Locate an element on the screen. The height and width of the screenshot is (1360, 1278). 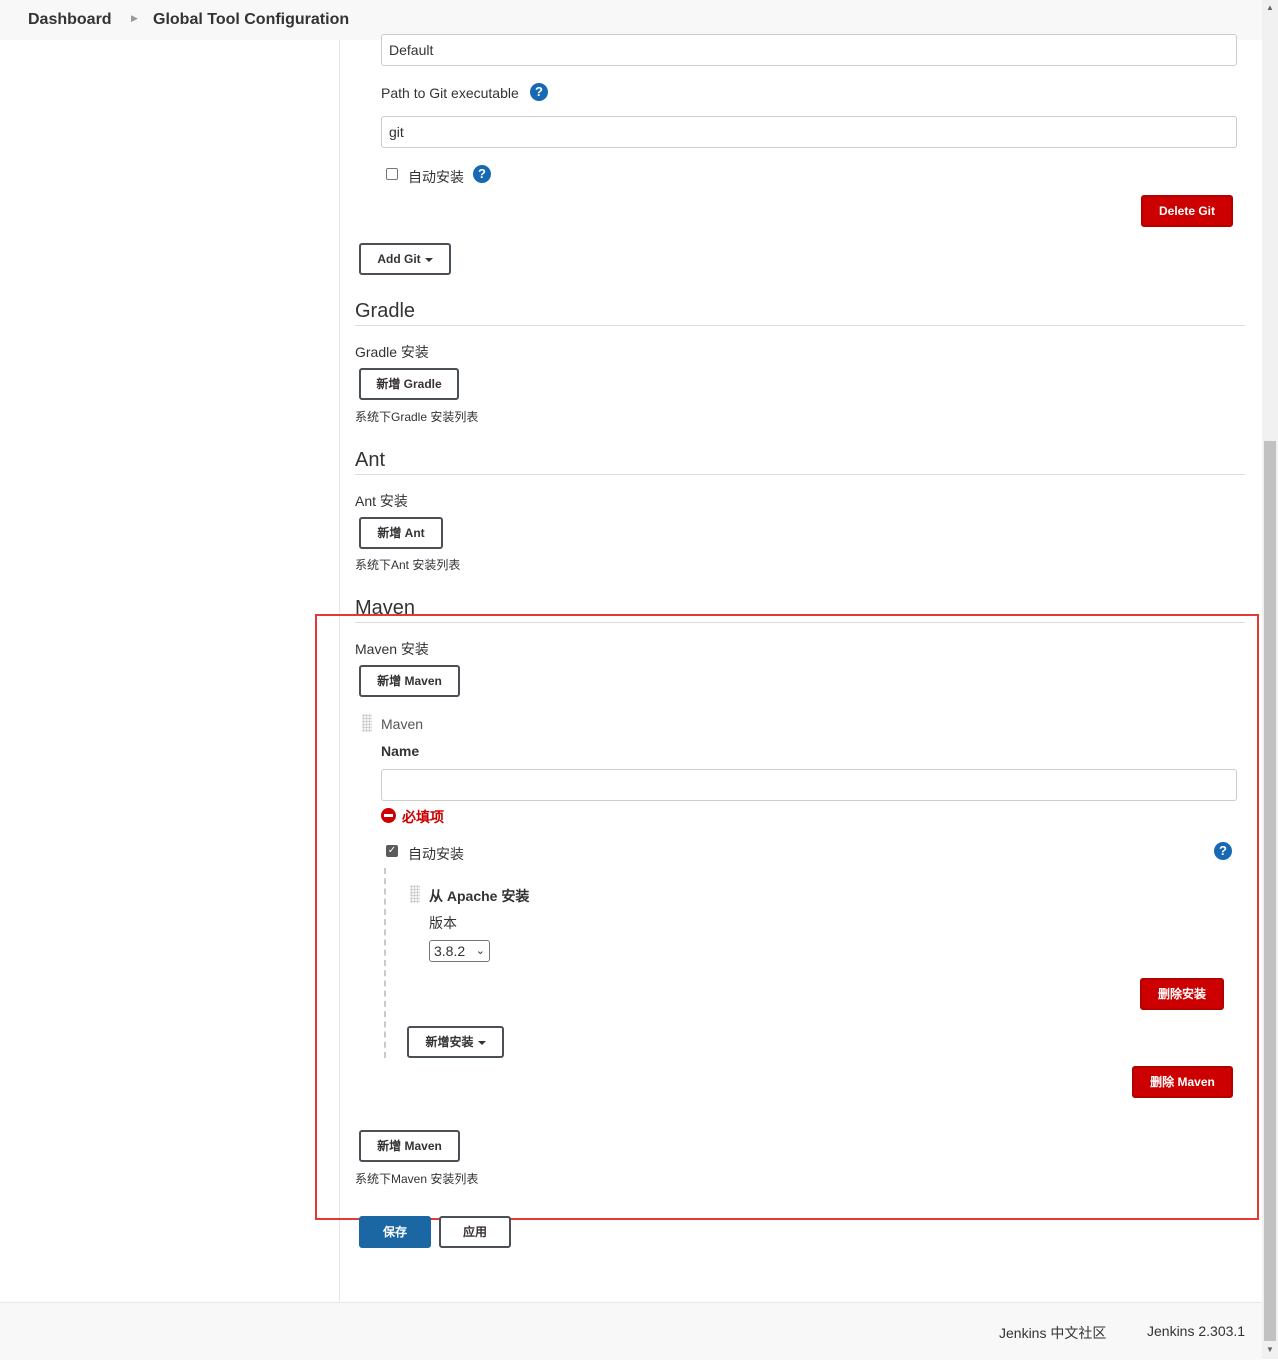
footer-version-link: Jenkins 2.303.1 is located at coordinates (1196, 1331).